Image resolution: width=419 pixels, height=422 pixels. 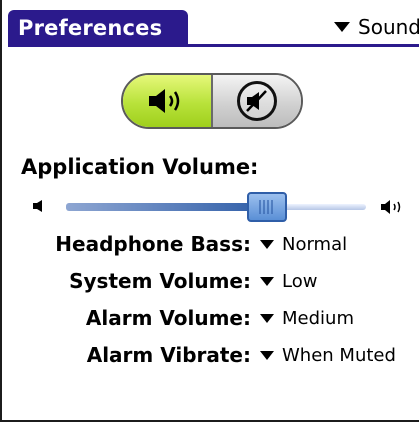 What do you see at coordinates (153, 244) in the screenshot?
I see `headphone-bass-label: Headphone Bass:` at bounding box center [153, 244].